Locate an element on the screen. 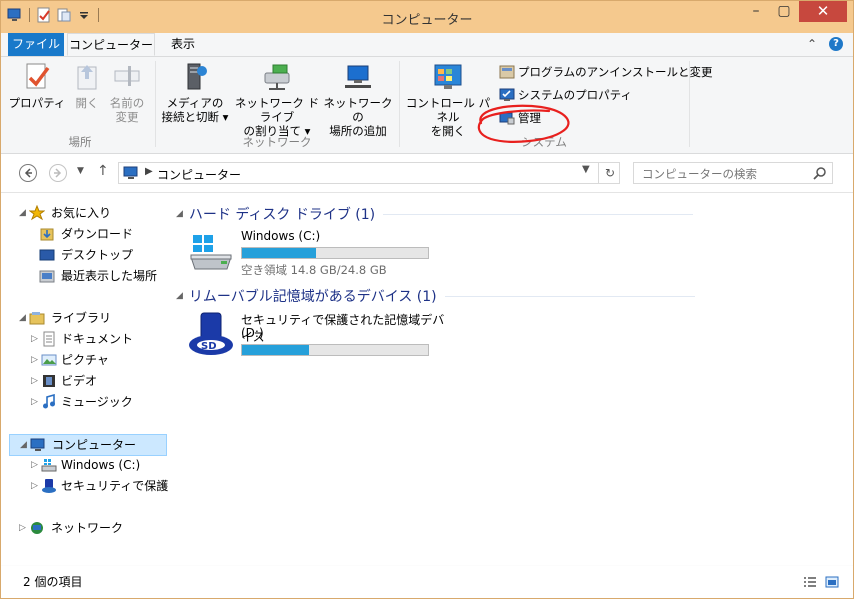  drive-icon is located at coordinates (49, 465).